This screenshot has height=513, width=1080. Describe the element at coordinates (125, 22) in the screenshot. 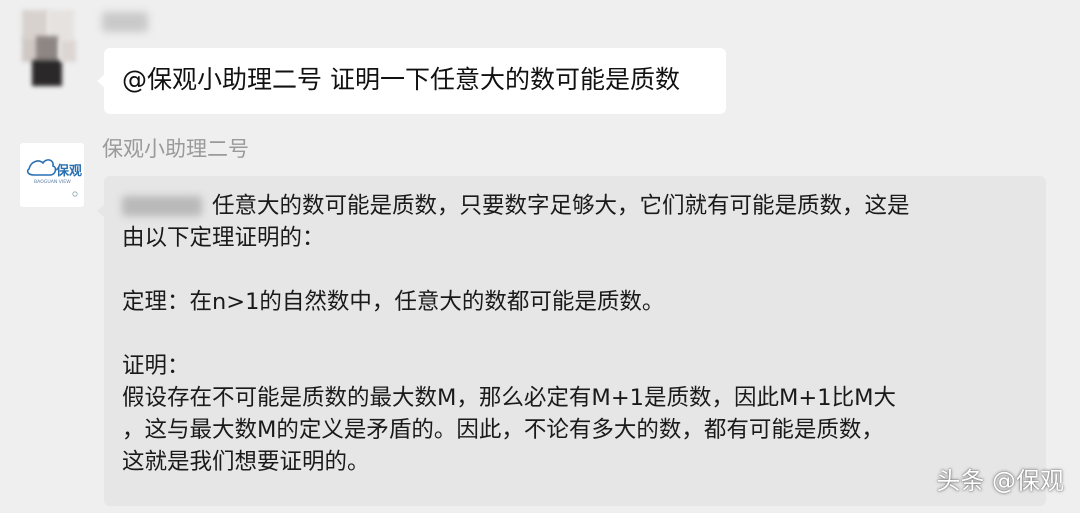

I see `user-name-redacted` at that location.